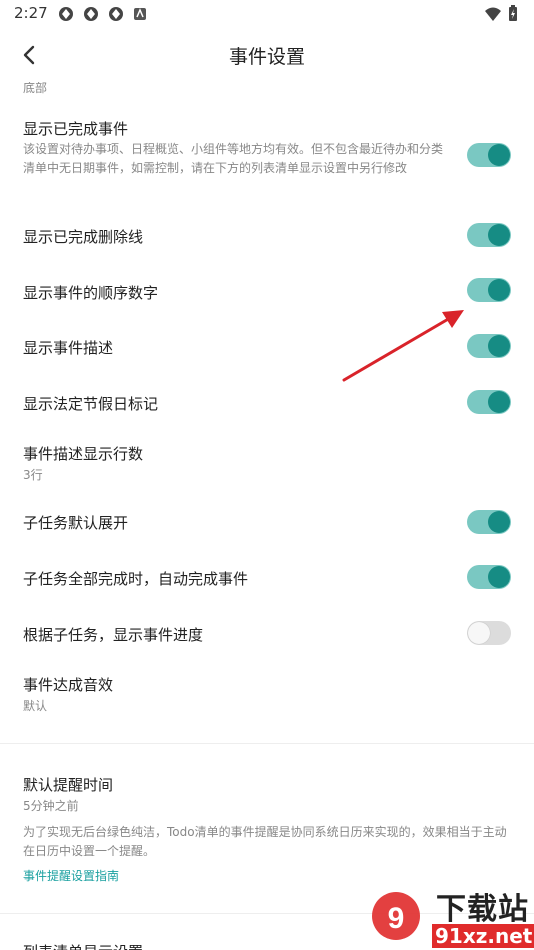 The height and width of the screenshot is (950, 534). What do you see at coordinates (267, 696) in the screenshot?
I see `setting-sound: 事件达成音效 默认` at bounding box center [267, 696].